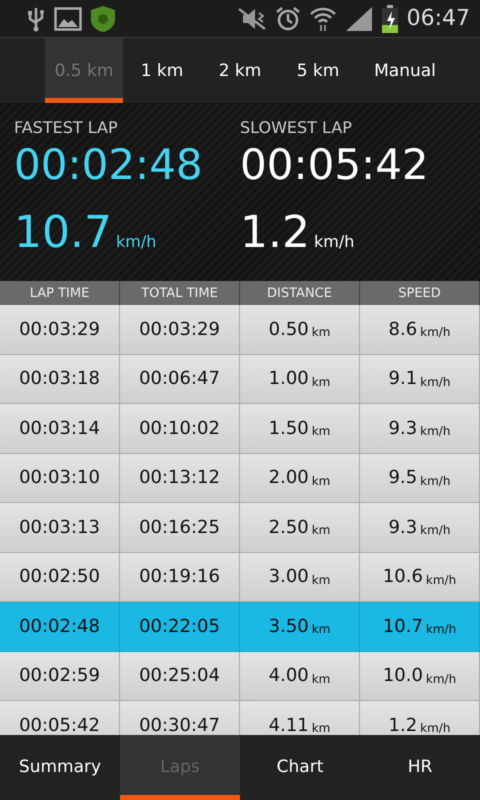 The image size is (480, 800). I want to click on table-cell: 00:02:59, so click(60, 676).